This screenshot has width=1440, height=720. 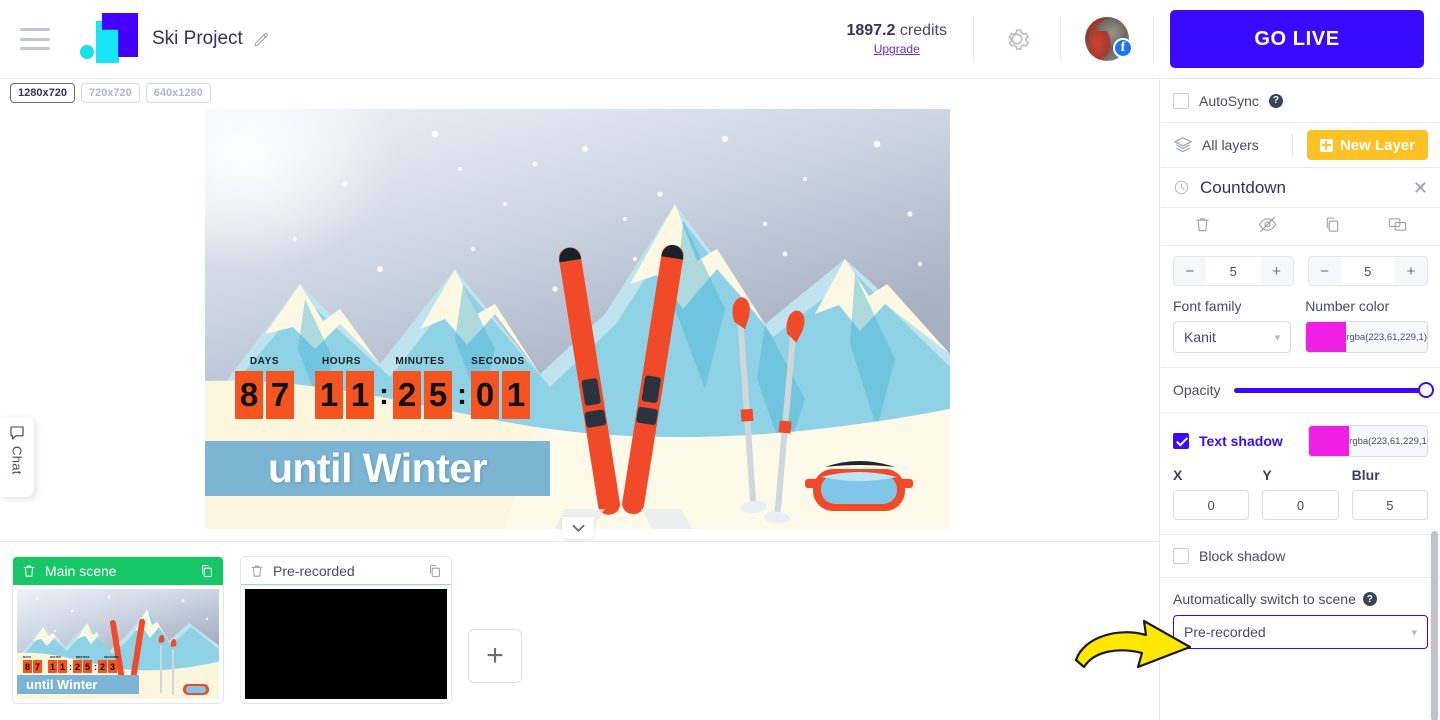 I want to click on countdown-label-minutes: MINUTES, so click(x=420, y=361).